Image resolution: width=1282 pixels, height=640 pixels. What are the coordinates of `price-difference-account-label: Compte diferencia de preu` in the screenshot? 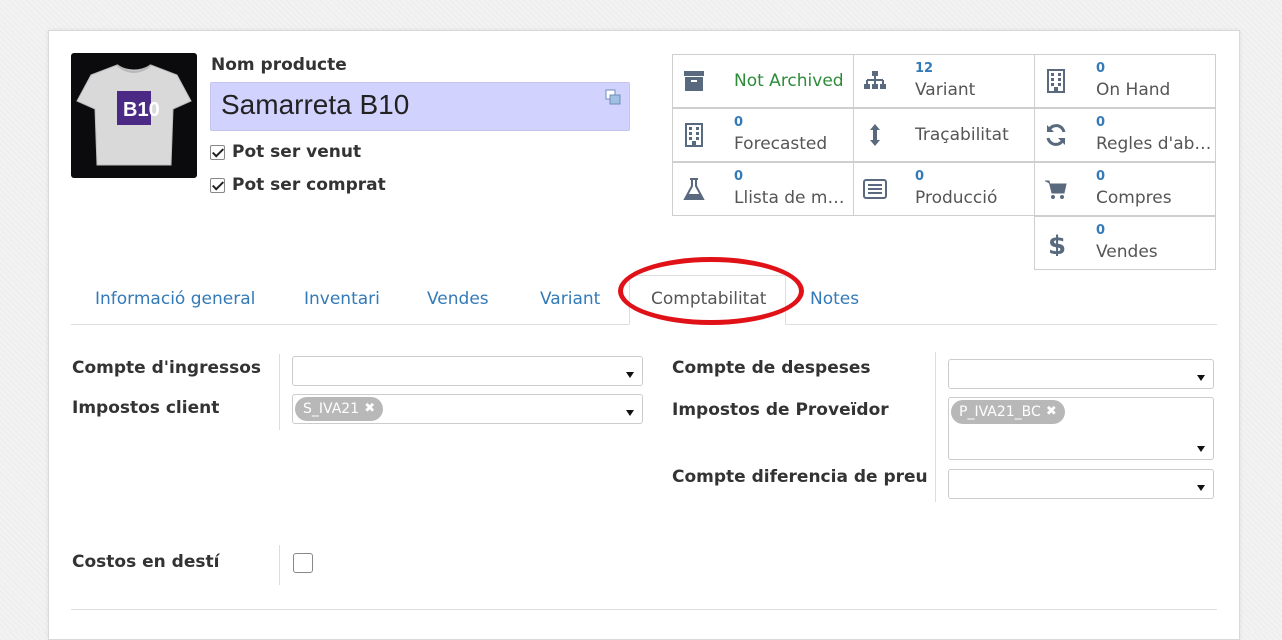 It's located at (800, 477).